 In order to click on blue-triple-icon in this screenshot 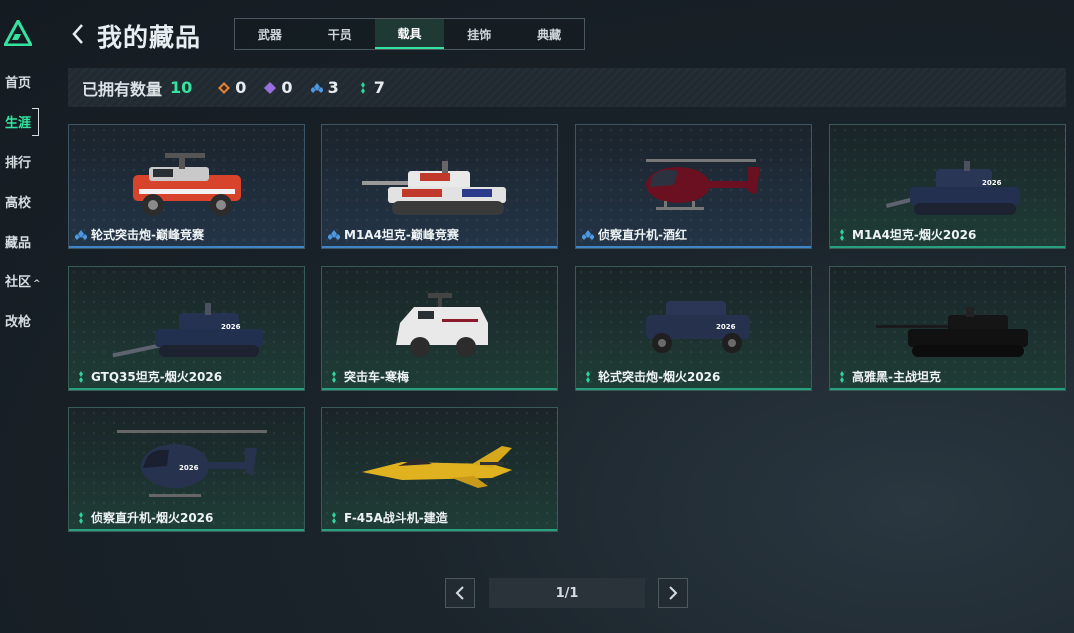, I will do `click(316, 87)`.